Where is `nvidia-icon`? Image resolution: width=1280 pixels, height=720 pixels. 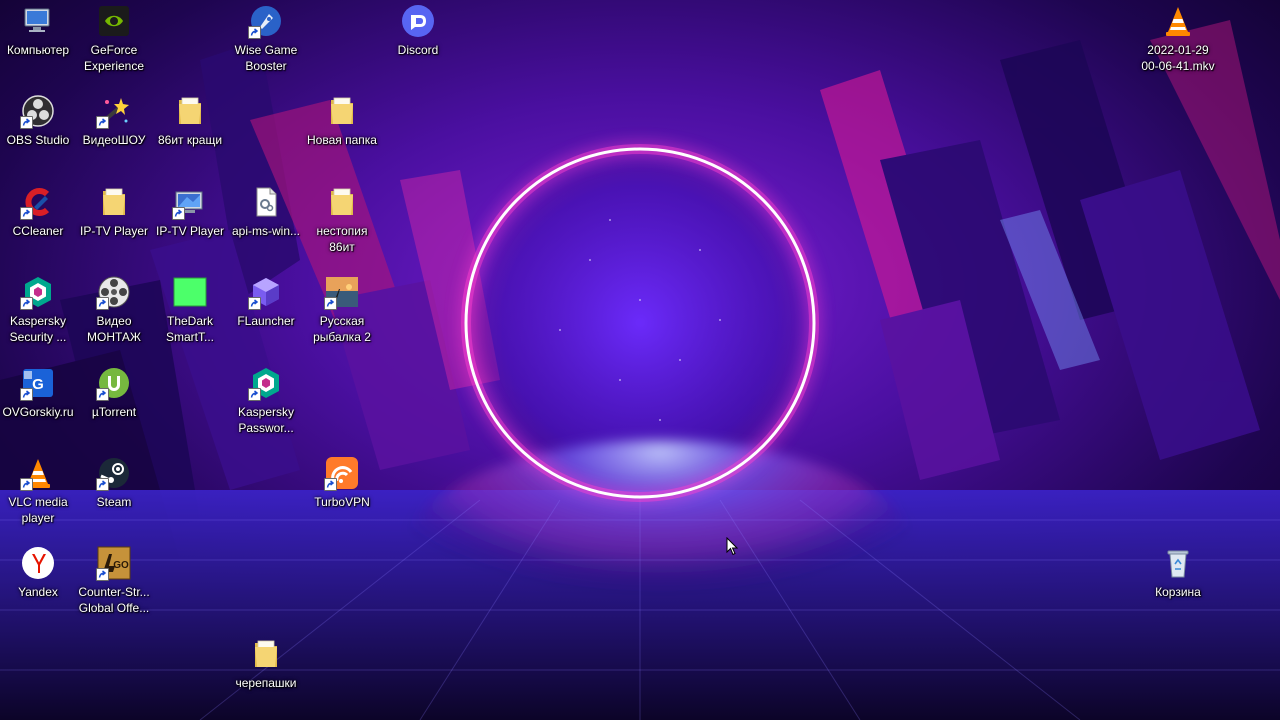
nvidia-icon is located at coordinates (114, 21).